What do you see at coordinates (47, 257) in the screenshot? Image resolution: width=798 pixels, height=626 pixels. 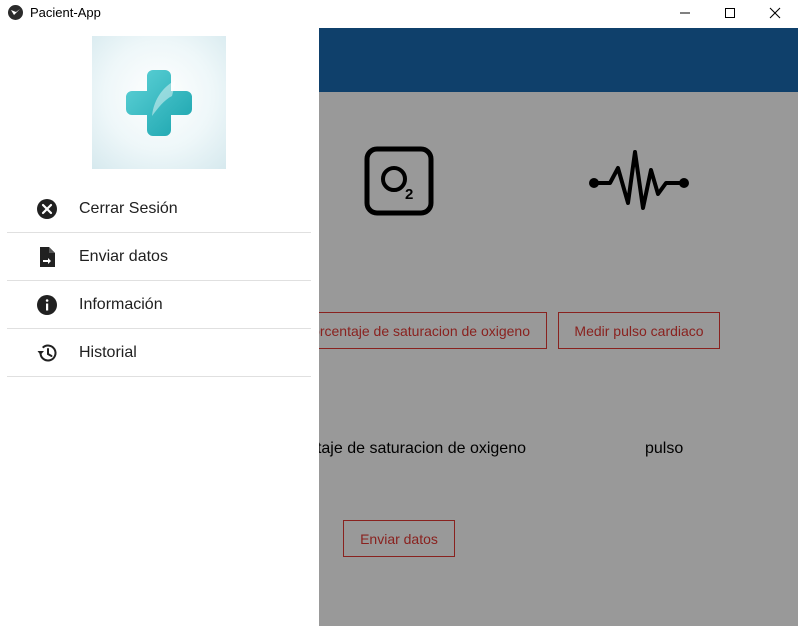 I see `file-send-icon` at bounding box center [47, 257].